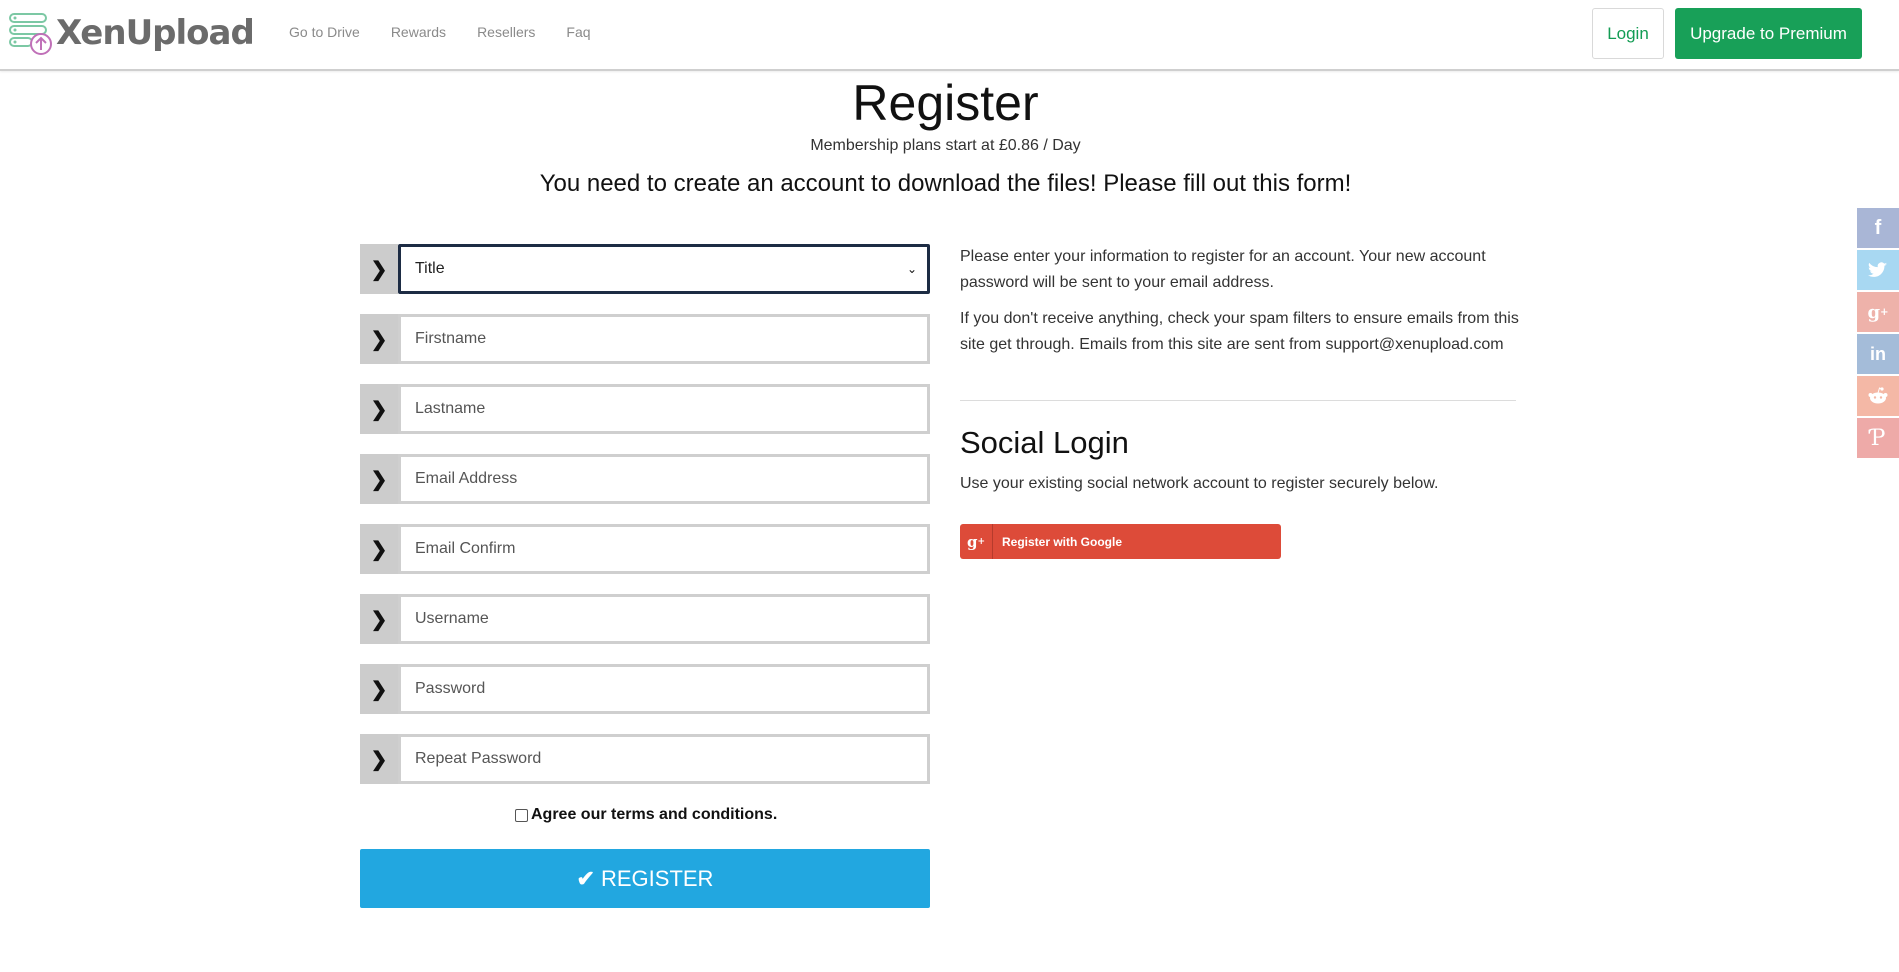 This screenshot has width=1899, height=972. Describe the element at coordinates (911, 269) in the screenshot. I see `chevron-down-icon: ⌄` at that location.